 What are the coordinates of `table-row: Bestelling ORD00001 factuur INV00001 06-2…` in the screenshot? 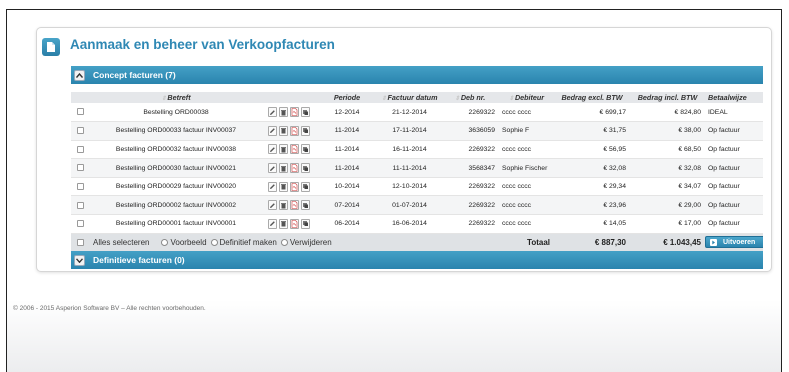 It's located at (417, 224).